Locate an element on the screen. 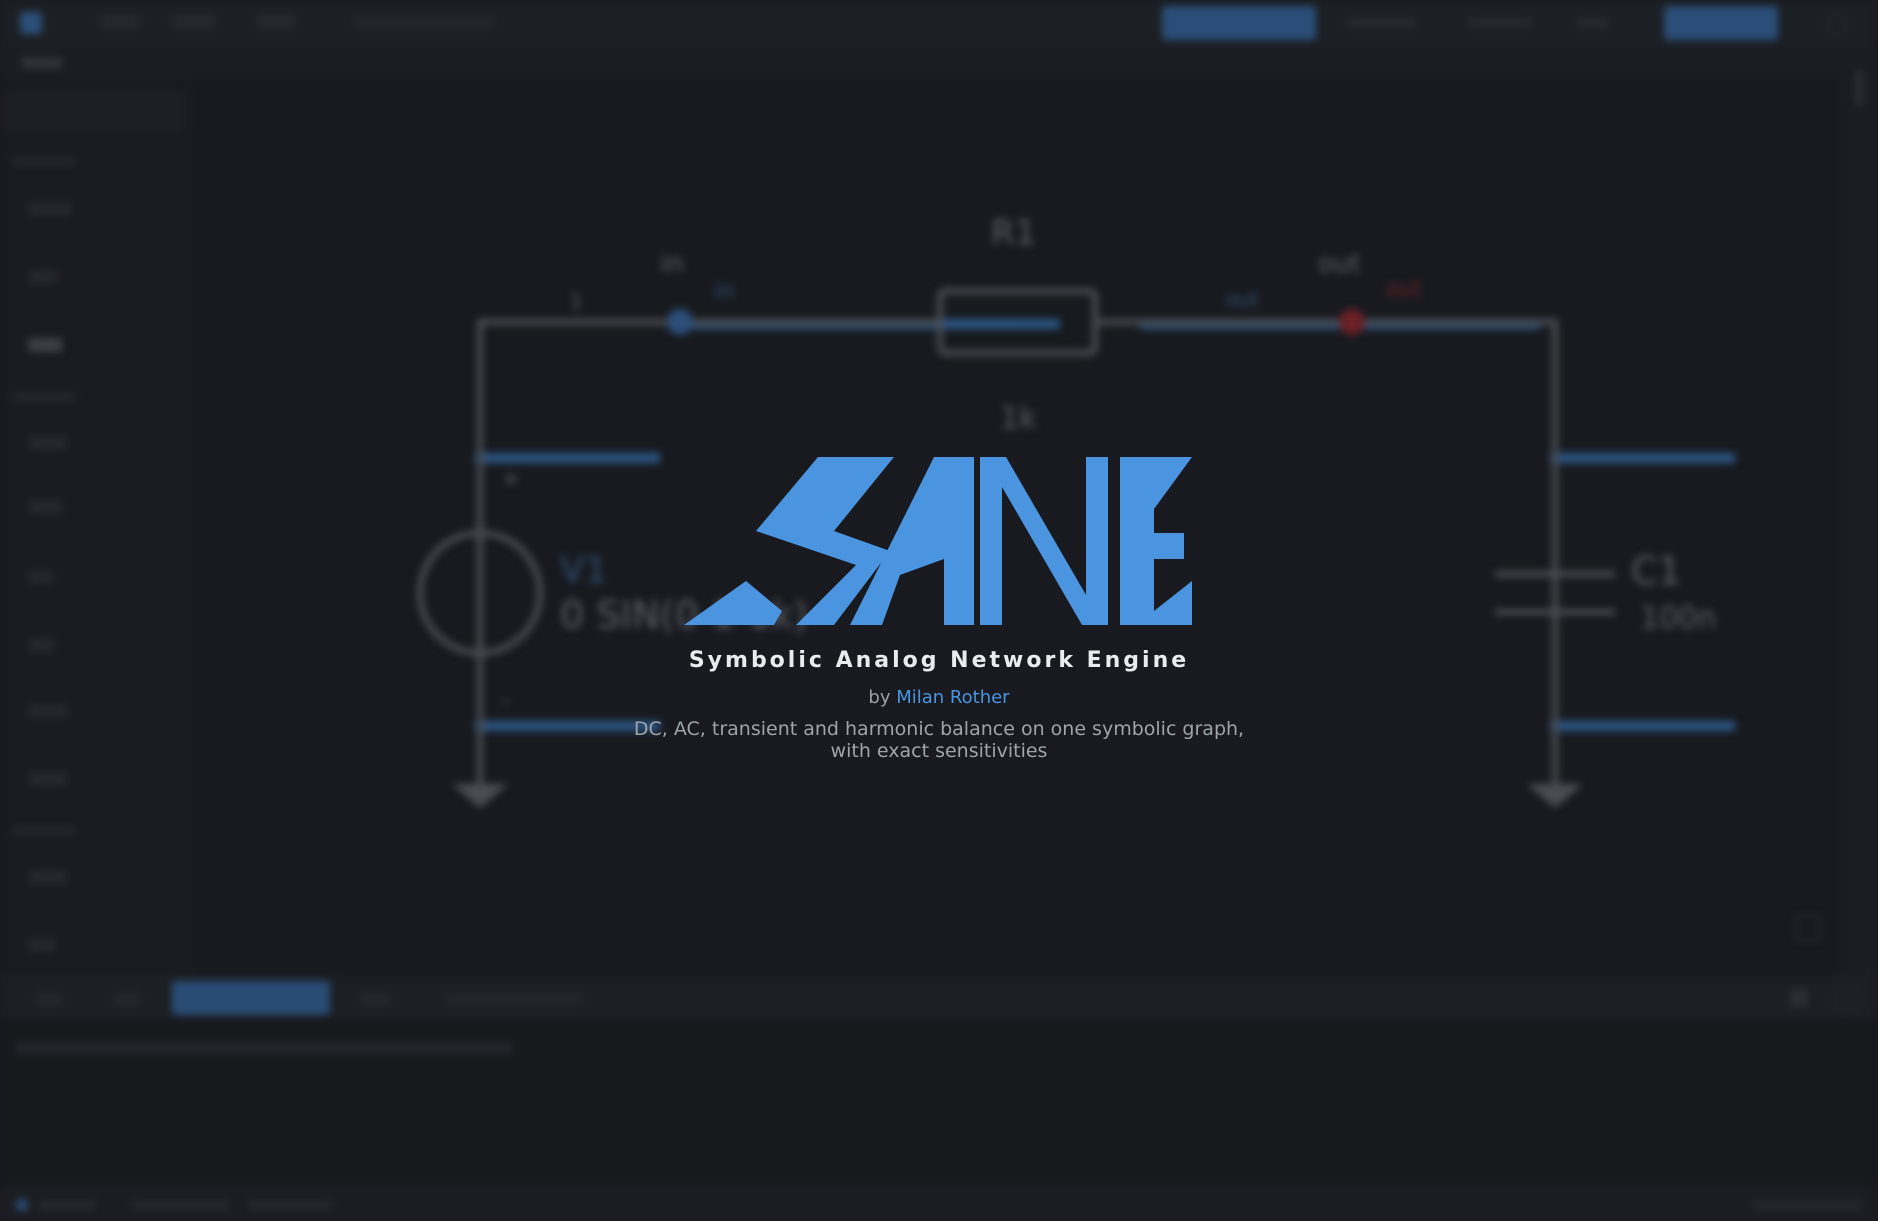 Image resolution: width=1878 pixels, height=1221 pixels. pin-plus-label: + is located at coordinates (511, 479).